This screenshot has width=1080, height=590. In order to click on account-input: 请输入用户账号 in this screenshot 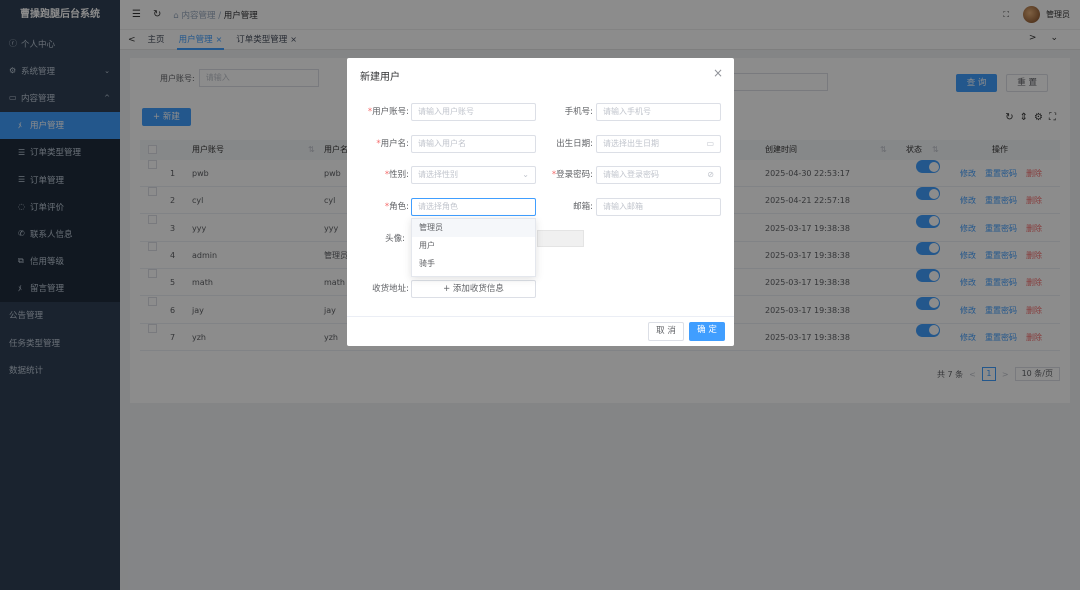, I will do `click(473, 112)`.